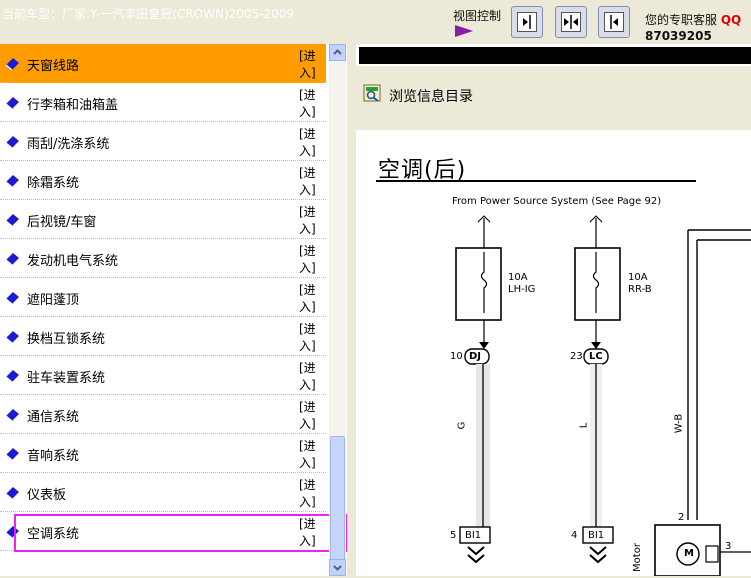  What do you see at coordinates (456, 356) in the screenshot?
I see `connector-pin: 10` at bounding box center [456, 356].